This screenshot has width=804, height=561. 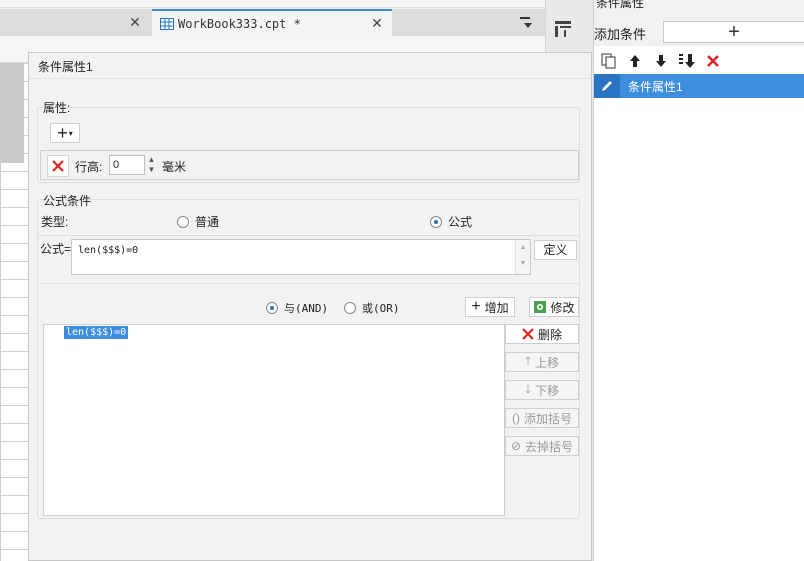 What do you see at coordinates (65, 67) in the screenshot?
I see `dialog-title: 条件属性1` at bounding box center [65, 67].